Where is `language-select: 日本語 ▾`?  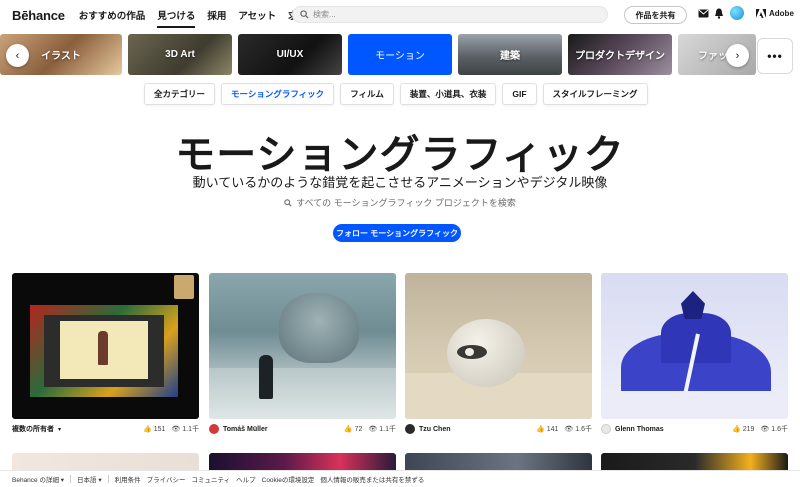 language-select: 日本語 ▾ is located at coordinates (89, 479).